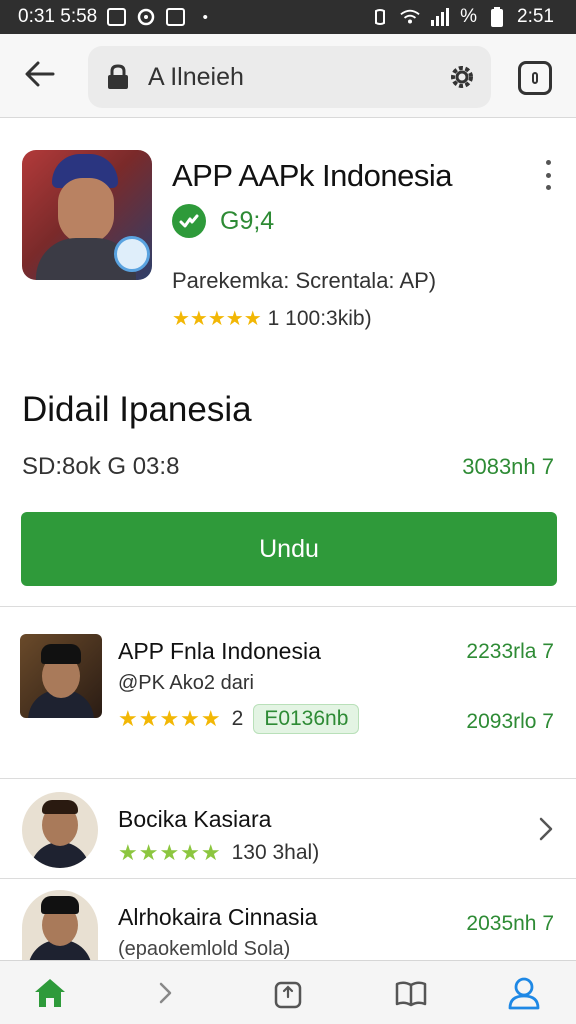 The width and height of the screenshot is (576, 1024). Describe the element at coordinates (218, 917) in the screenshot. I see `list-item-title: Alrhokaira Cinnasia` at that location.